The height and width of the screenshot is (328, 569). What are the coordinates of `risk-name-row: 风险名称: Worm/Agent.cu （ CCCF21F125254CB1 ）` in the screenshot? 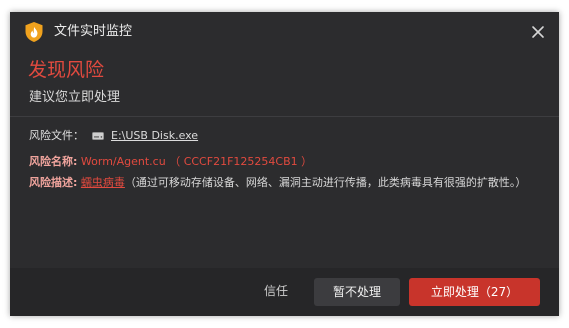 It's located at (170, 161).